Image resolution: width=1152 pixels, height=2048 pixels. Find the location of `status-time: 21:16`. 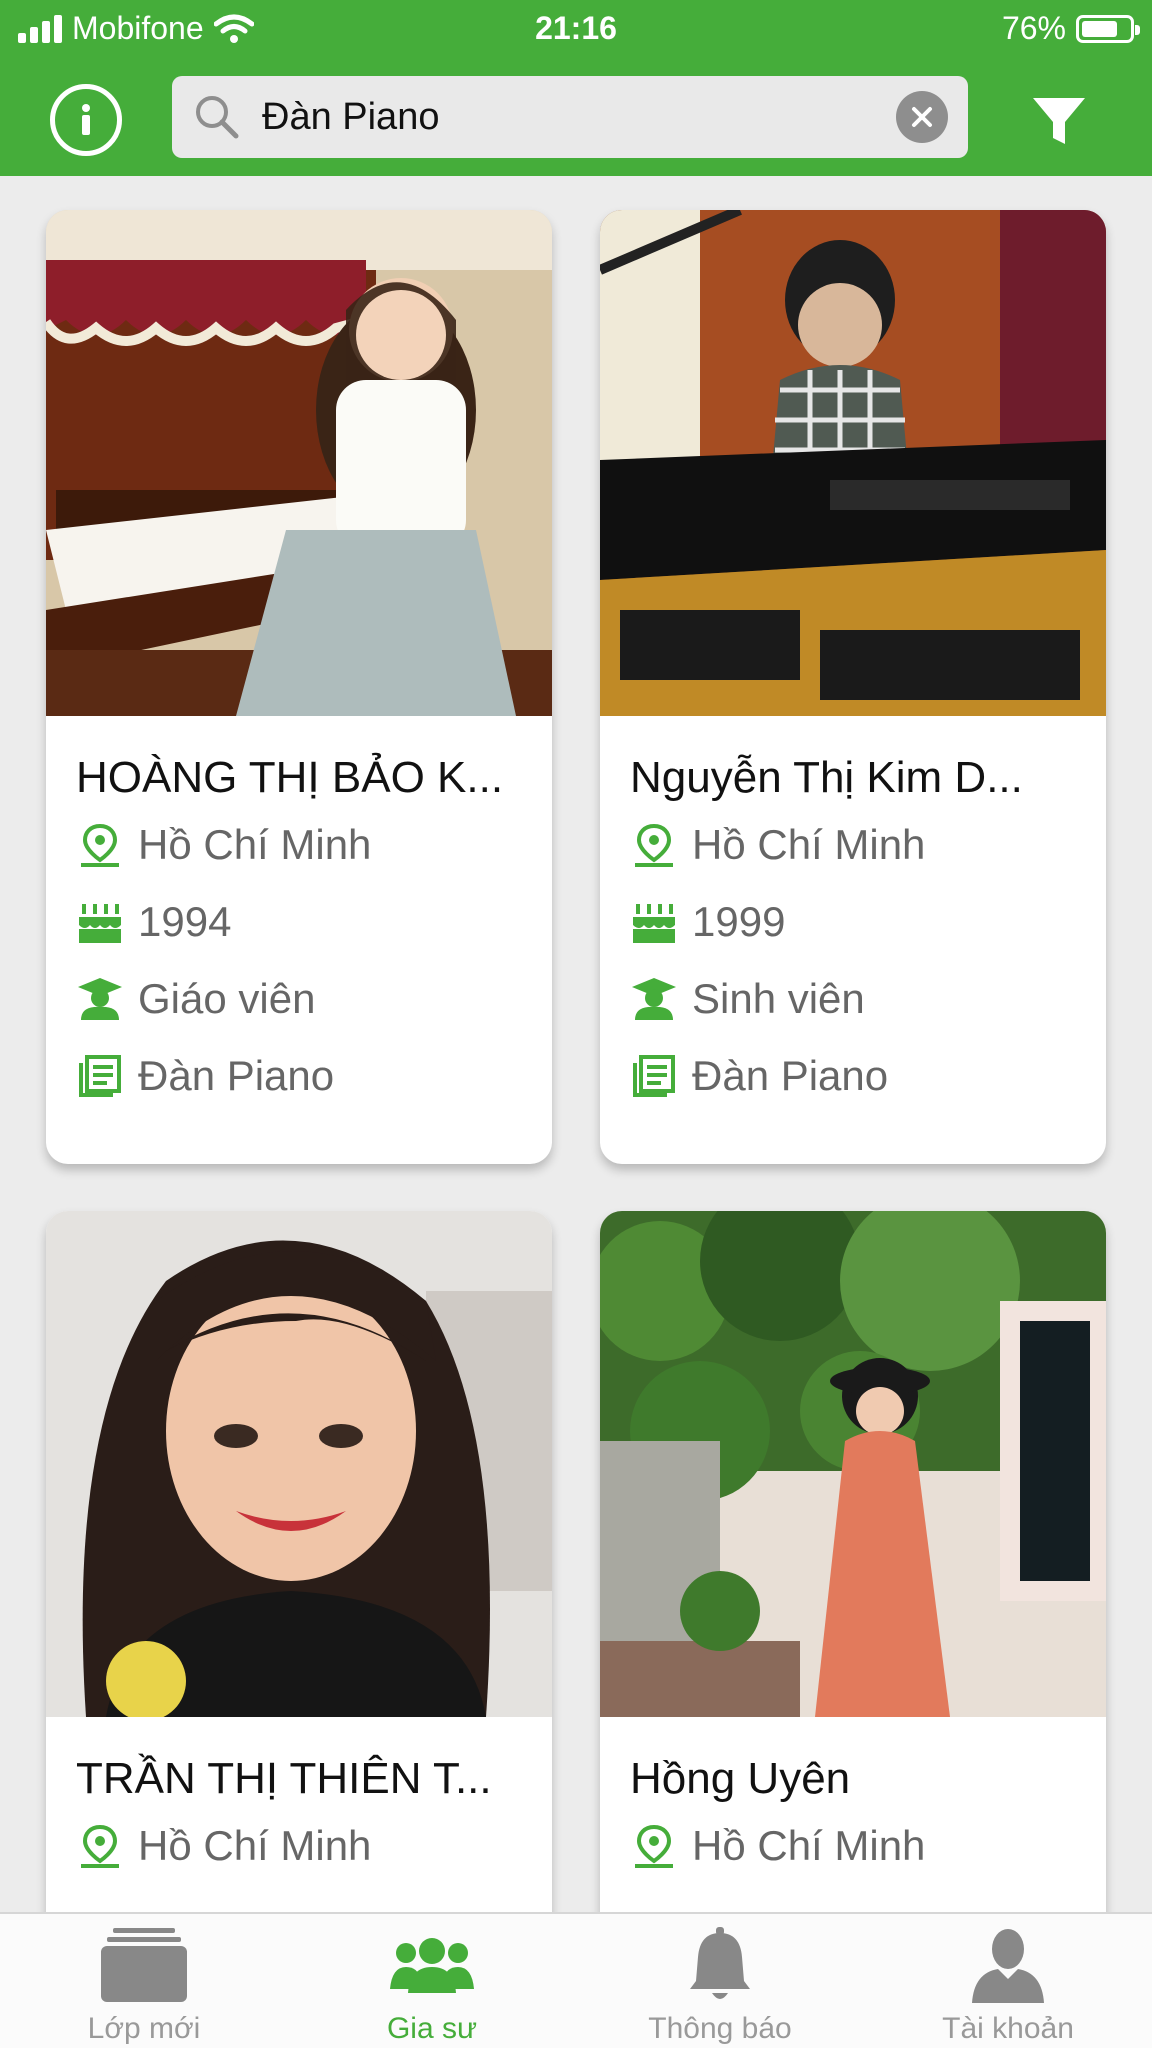

status-time: 21:16 is located at coordinates (576, 28).